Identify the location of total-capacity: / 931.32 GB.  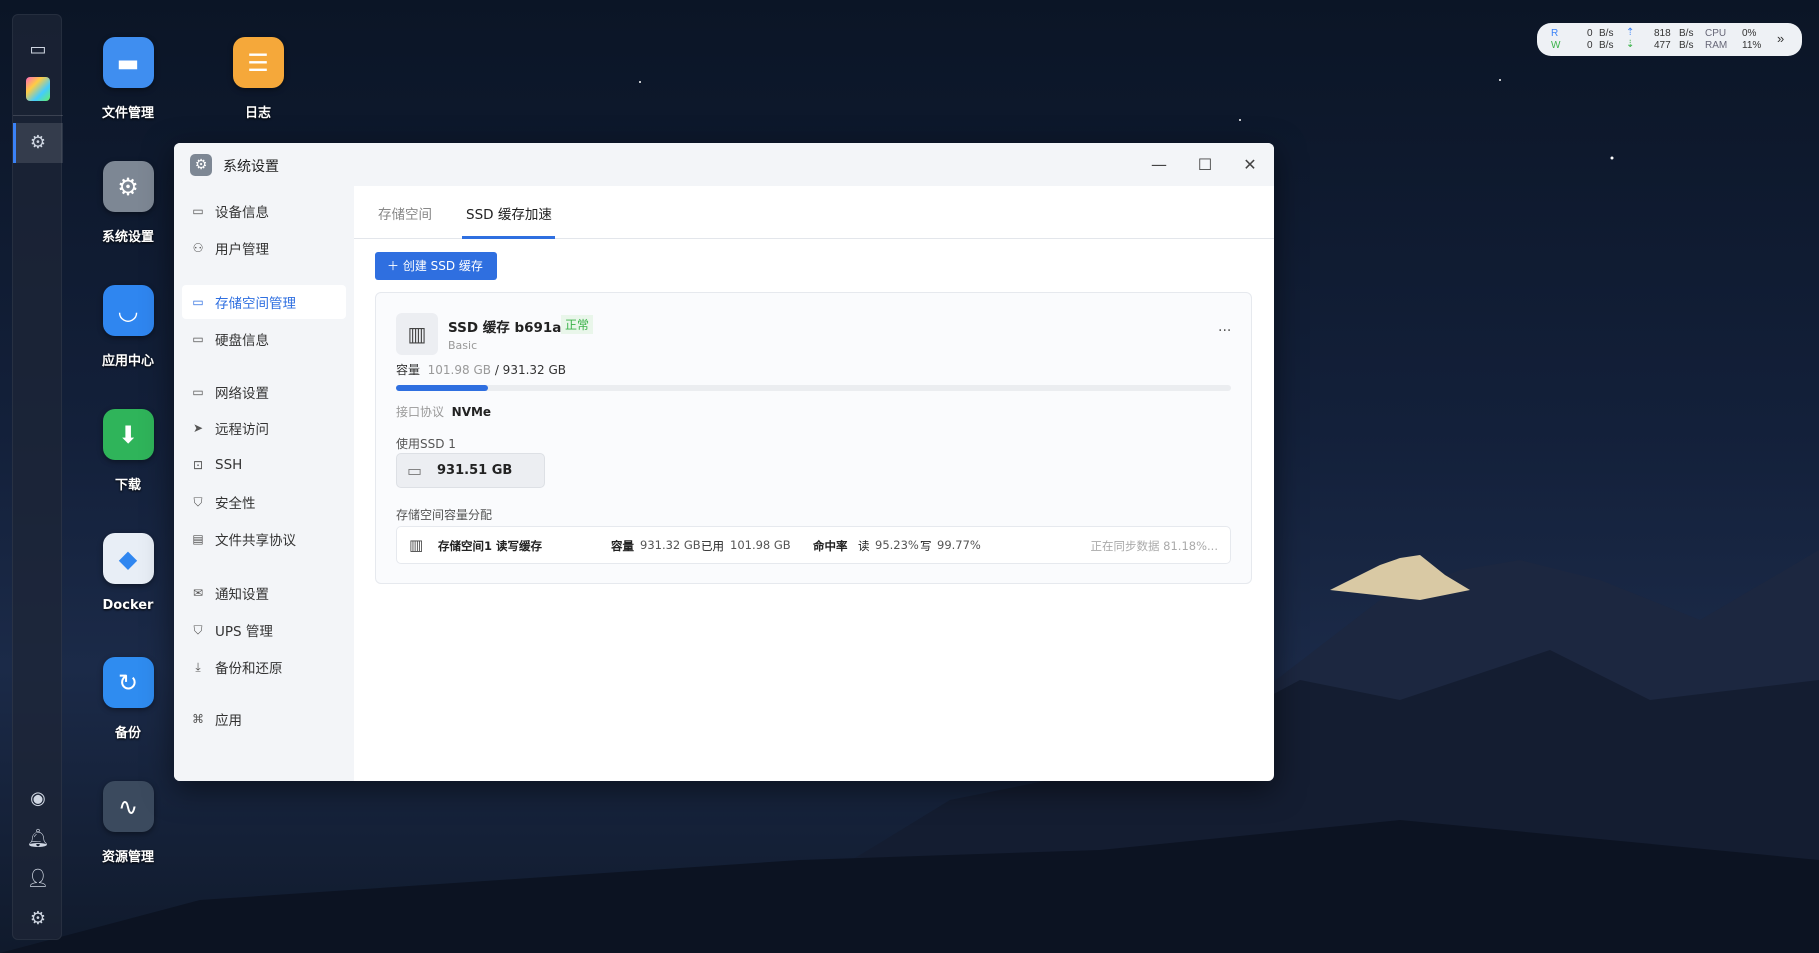
(530, 370).